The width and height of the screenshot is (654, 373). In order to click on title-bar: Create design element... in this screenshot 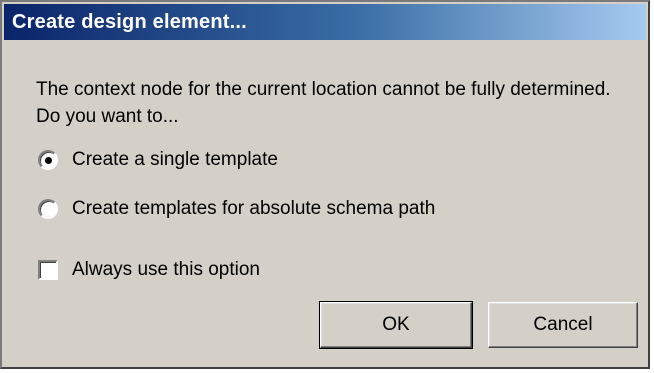, I will do `click(325, 22)`.